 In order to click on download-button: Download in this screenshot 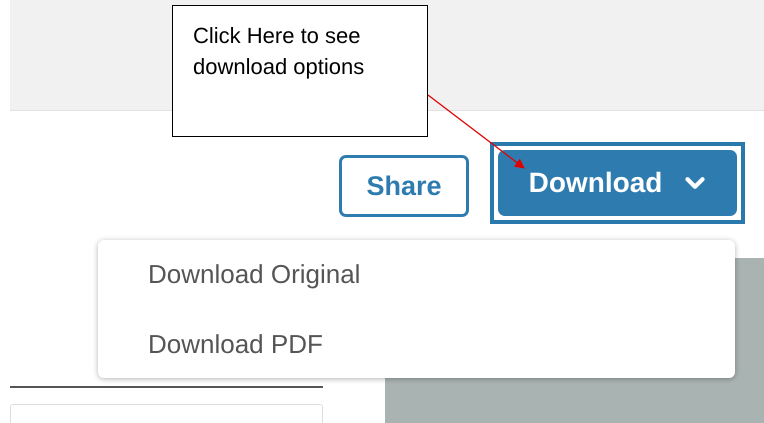, I will do `click(617, 183)`.